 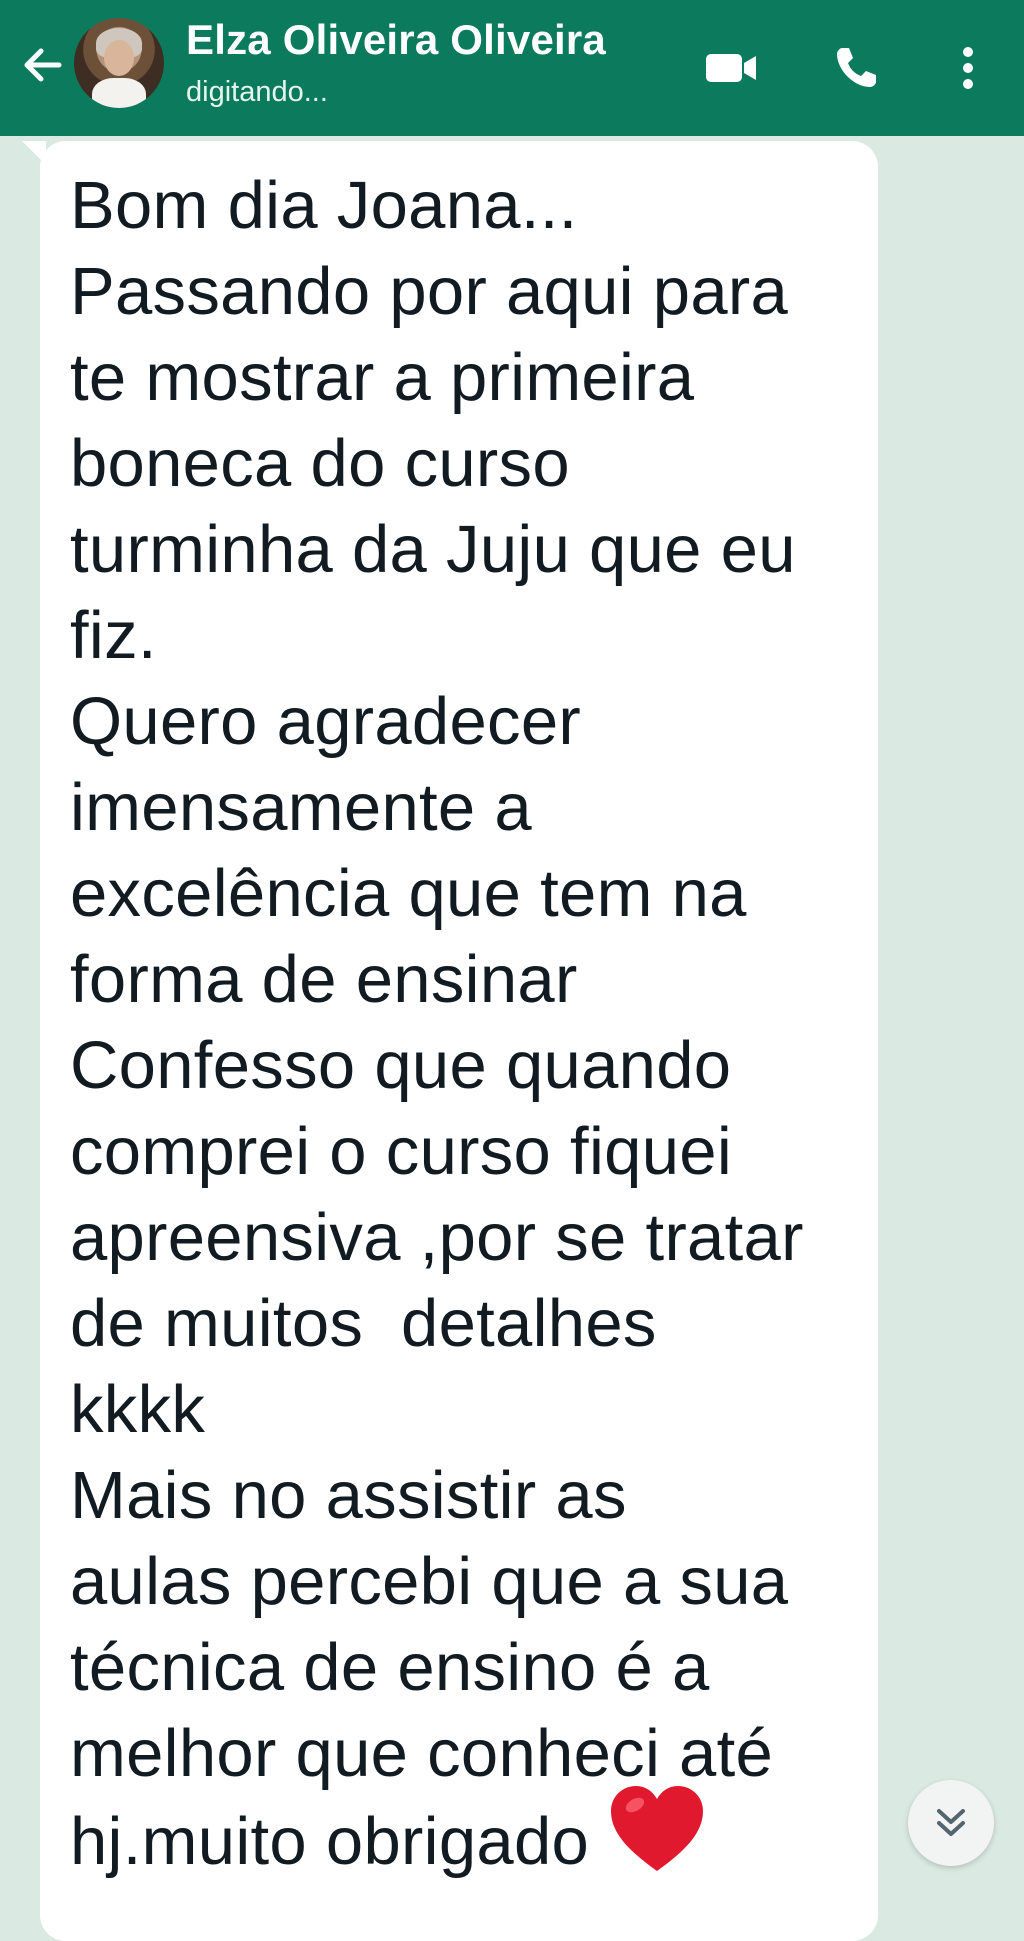 I want to click on menu-button, so click(x=968, y=68).